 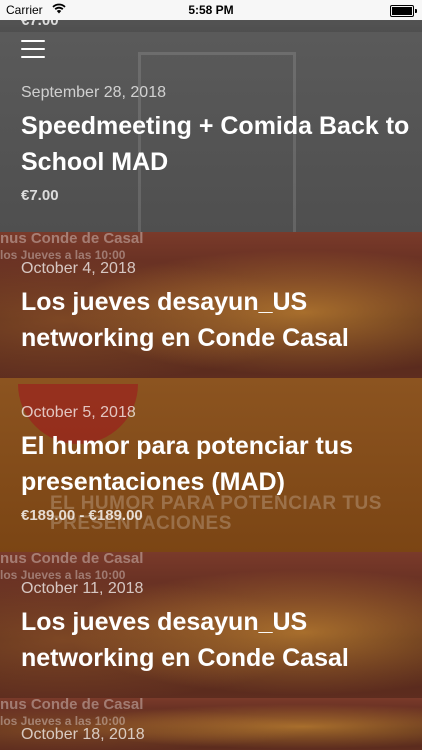 I want to click on status-bar: Carrier 5:58 PM, so click(x=211, y=10).